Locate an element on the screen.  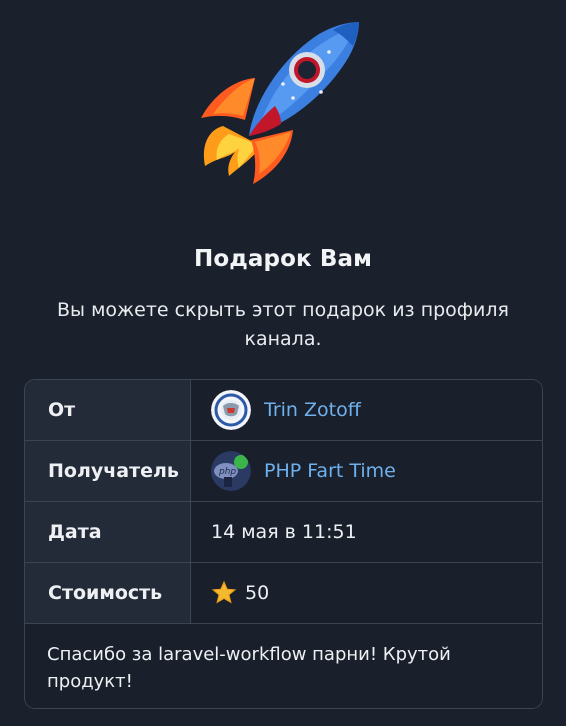
cost-label: Стоимость is located at coordinates (108, 593).